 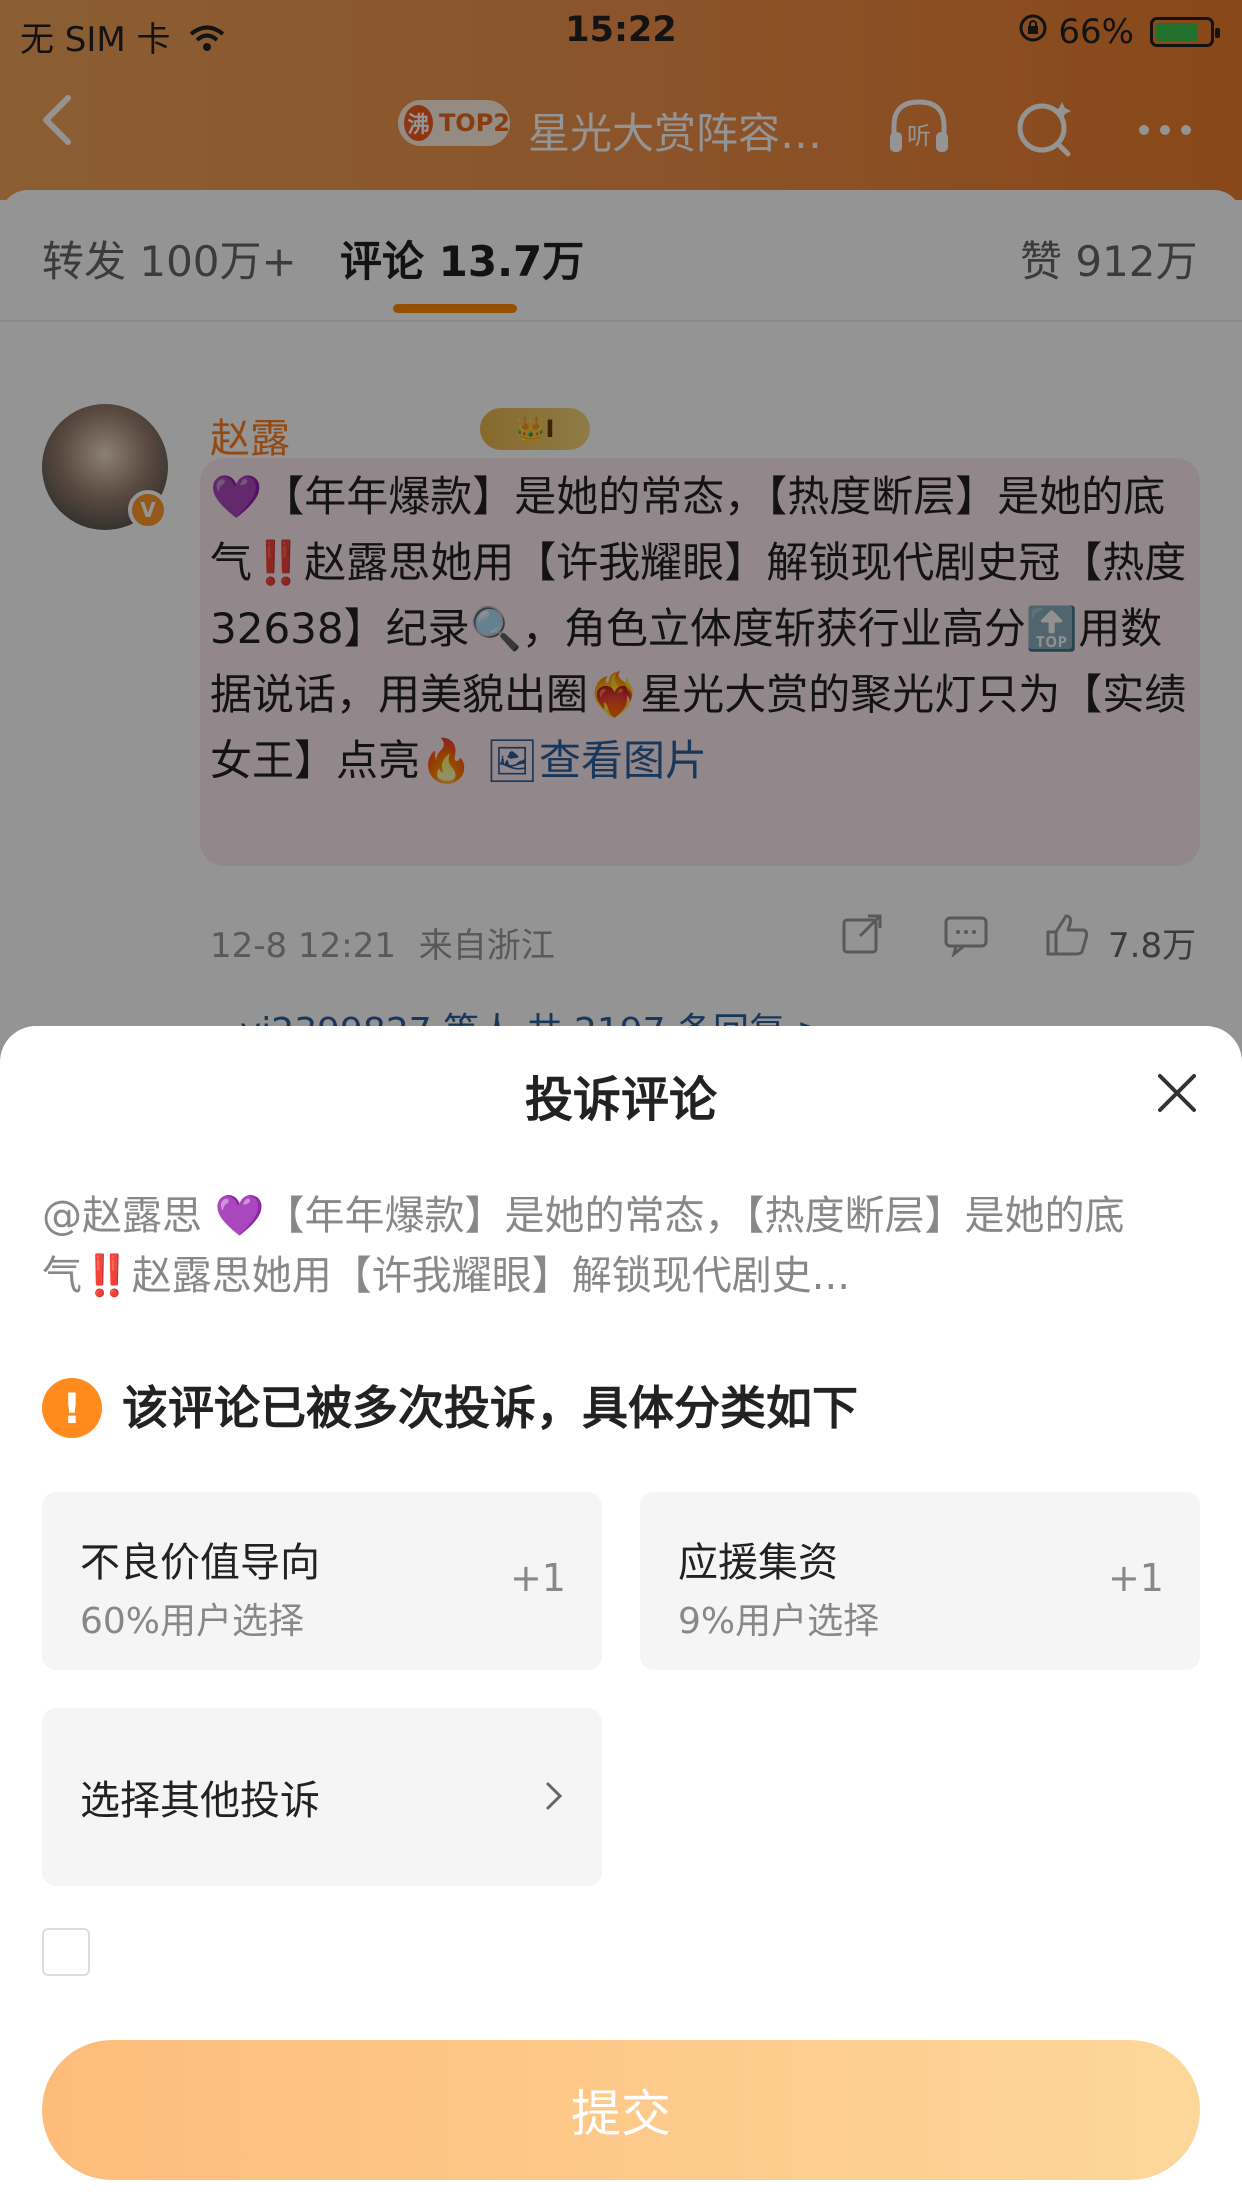 What do you see at coordinates (758, 1563) in the screenshot?
I see `option-label: 应援集资` at bounding box center [758, 1563].